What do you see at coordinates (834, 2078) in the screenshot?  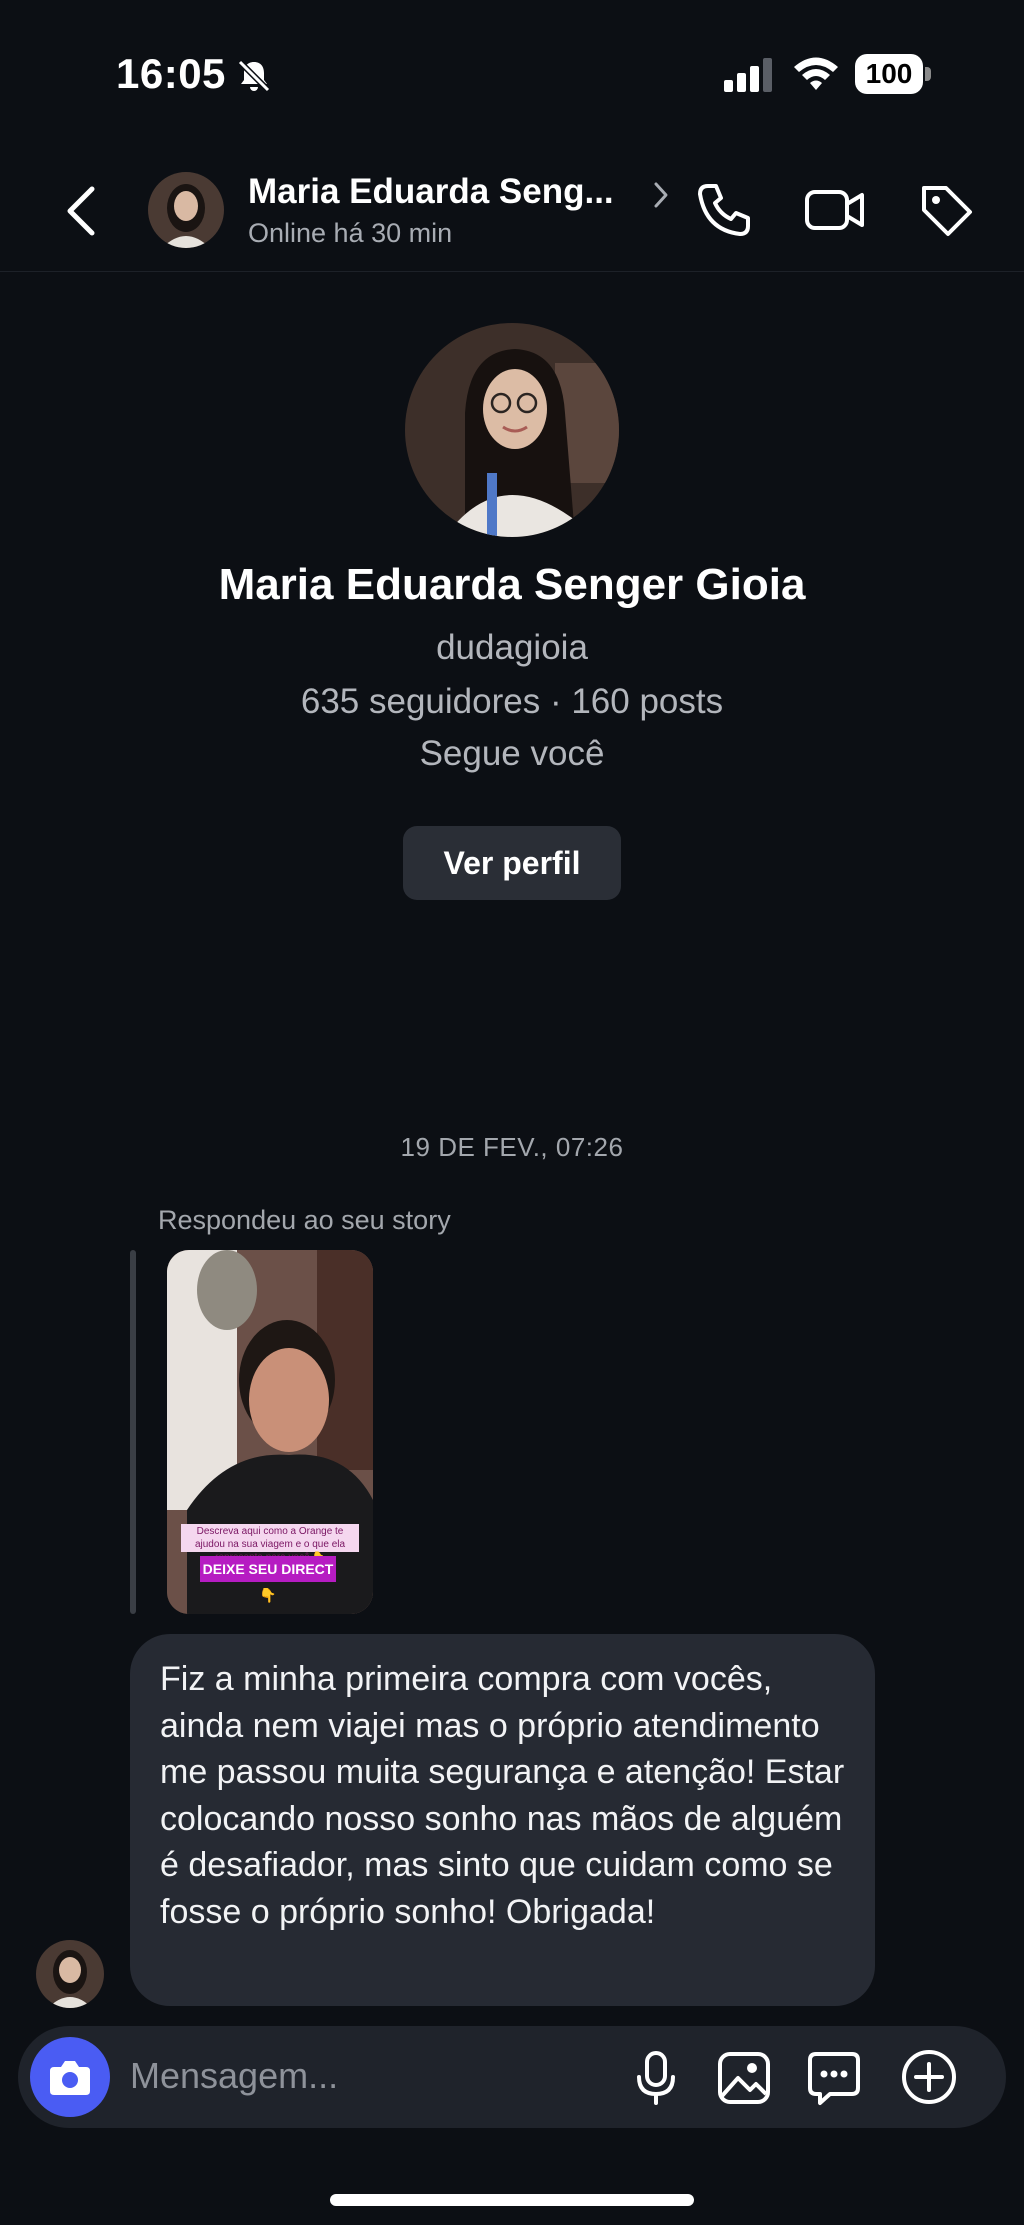 I see `sticker-icon` at bounding box center [834, 2078].